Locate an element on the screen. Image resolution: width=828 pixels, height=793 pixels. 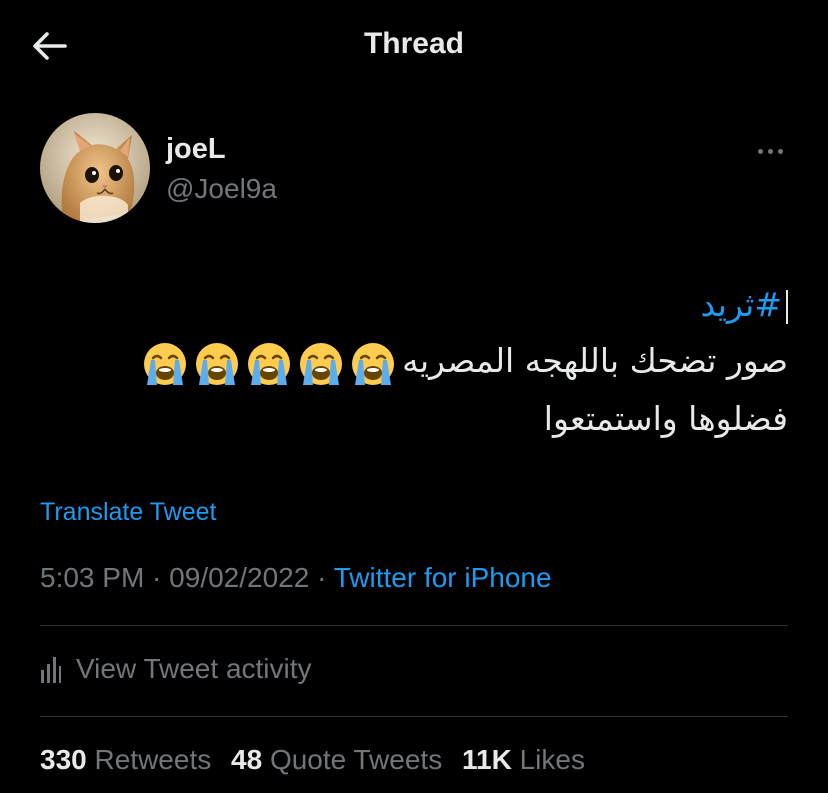
retweets-stat: 330 Retweets is located at coordinates (125, 759).